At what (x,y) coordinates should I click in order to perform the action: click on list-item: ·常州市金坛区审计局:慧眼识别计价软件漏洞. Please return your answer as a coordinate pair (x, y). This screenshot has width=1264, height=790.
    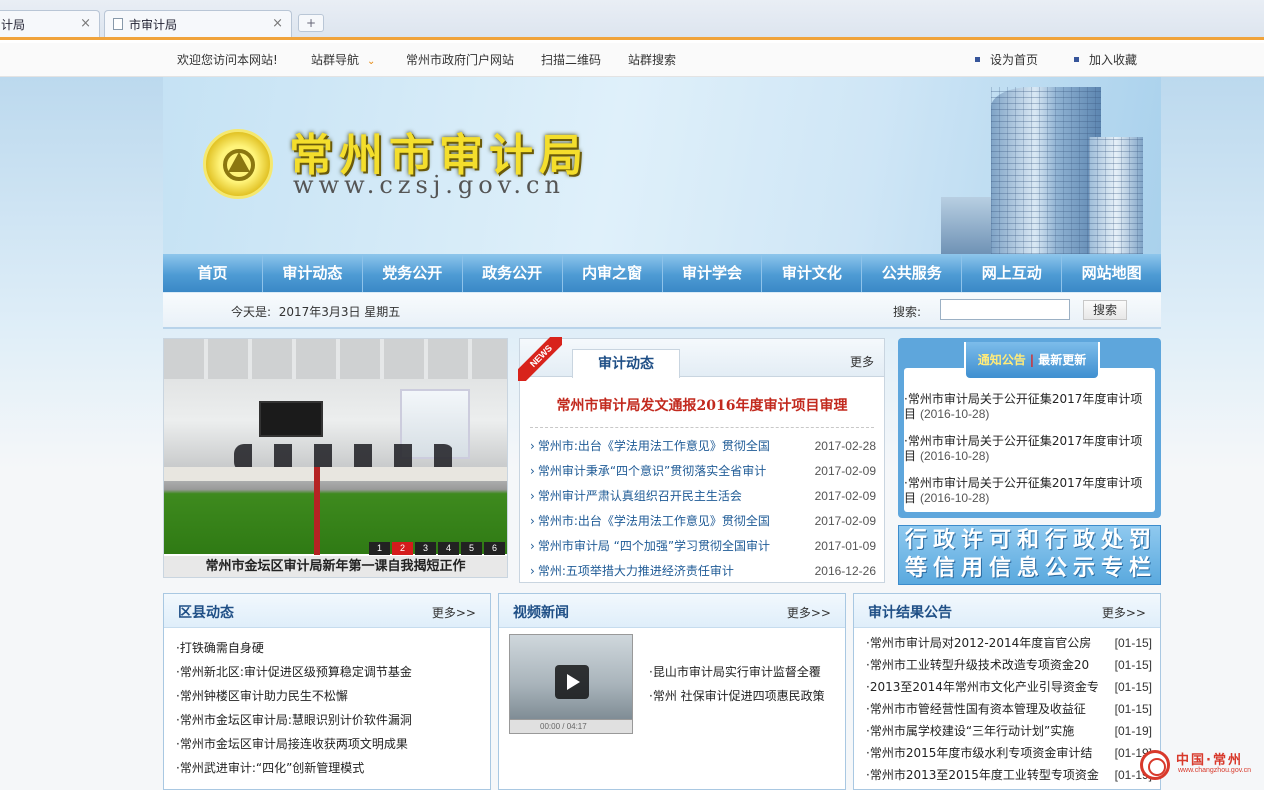
    Looking at the image, I should click on (294, 720).